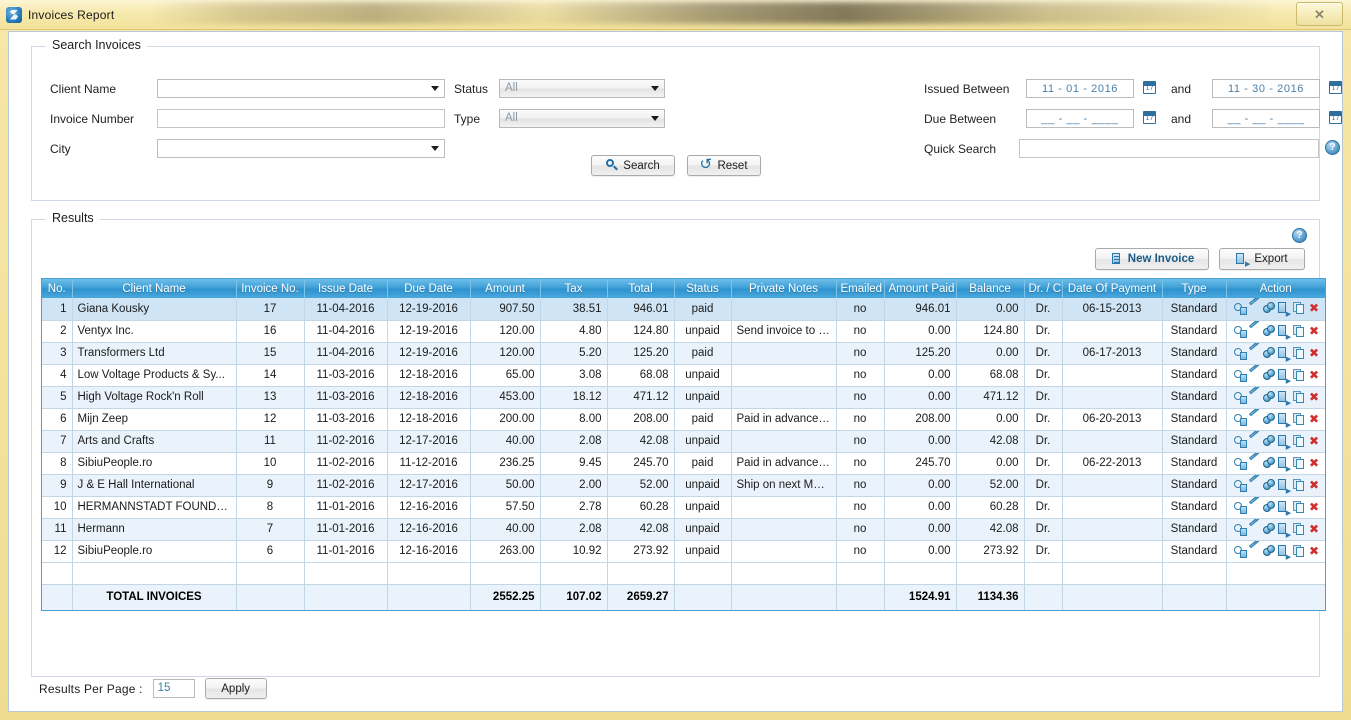 The width and height of the screenshot is (1351, 720). What do you see at coordinates (1080, 88) in the screenshot?
I see `issued-from-date-input: 11 - 01 - 2016` at bounding box center [1080, 88].